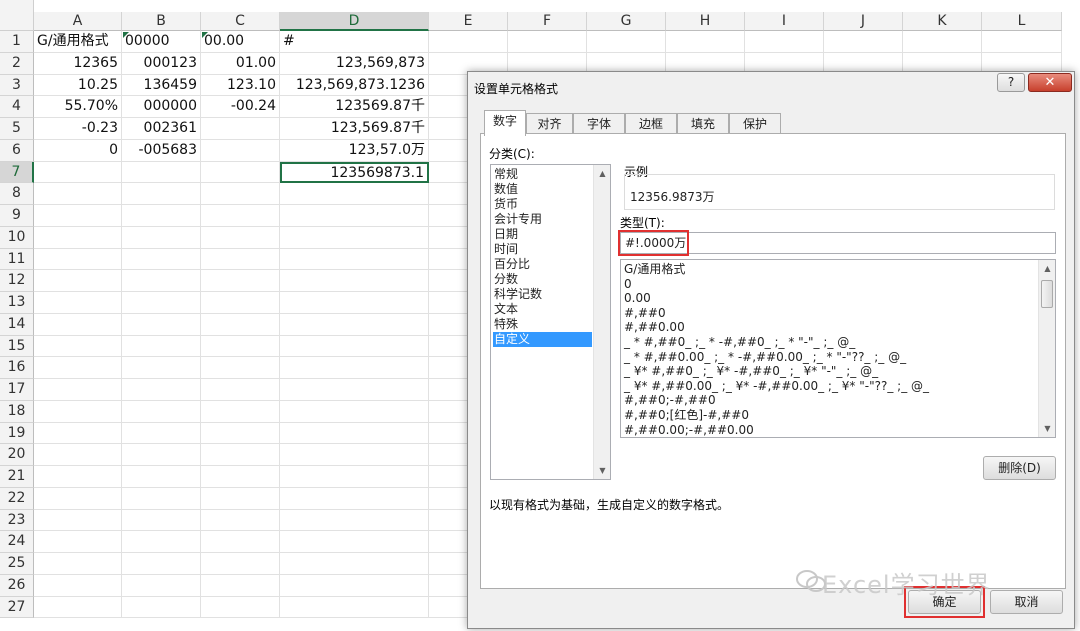  Describe the element at coordinates (829, 327) in the screenshot. I see `format-item: #,##0.00` at that location.